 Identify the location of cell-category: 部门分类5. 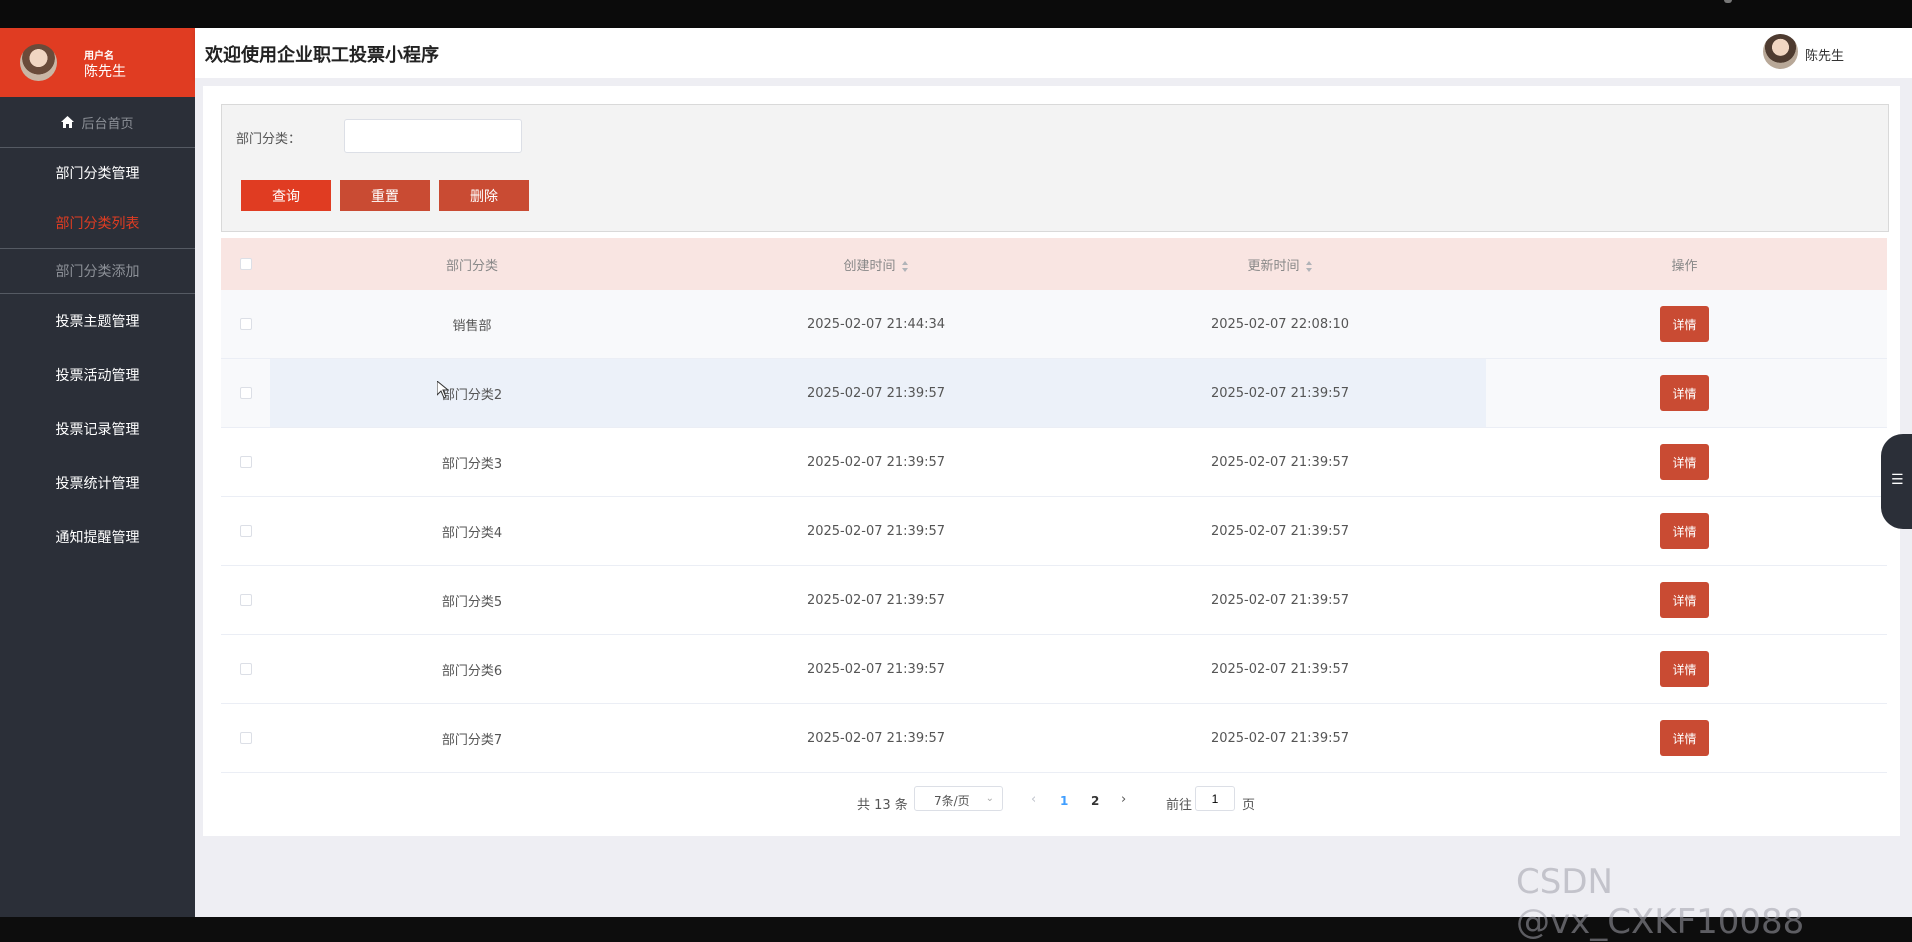
(472, 602).